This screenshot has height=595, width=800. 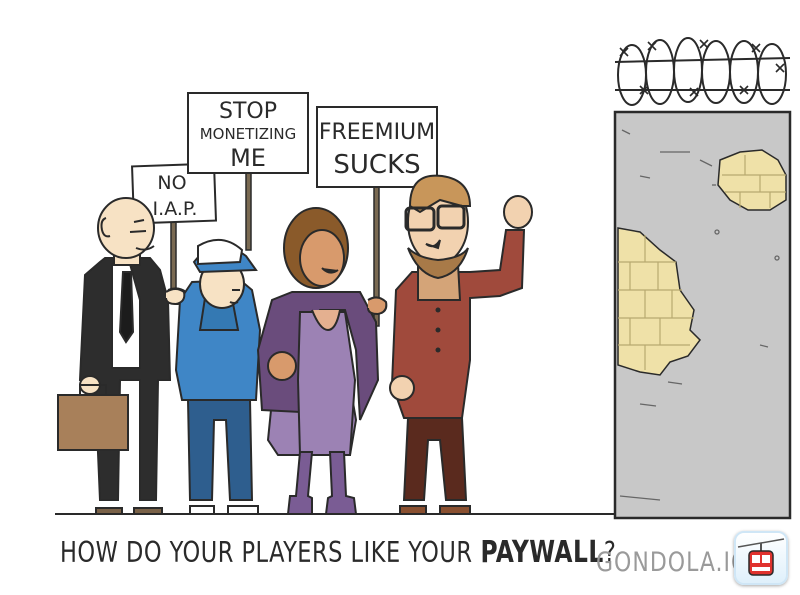 What do you see at coordinates (248, 111) in the screenshot?
I see `sign-stop-line1: STOP` at bounding box center [248, 111].